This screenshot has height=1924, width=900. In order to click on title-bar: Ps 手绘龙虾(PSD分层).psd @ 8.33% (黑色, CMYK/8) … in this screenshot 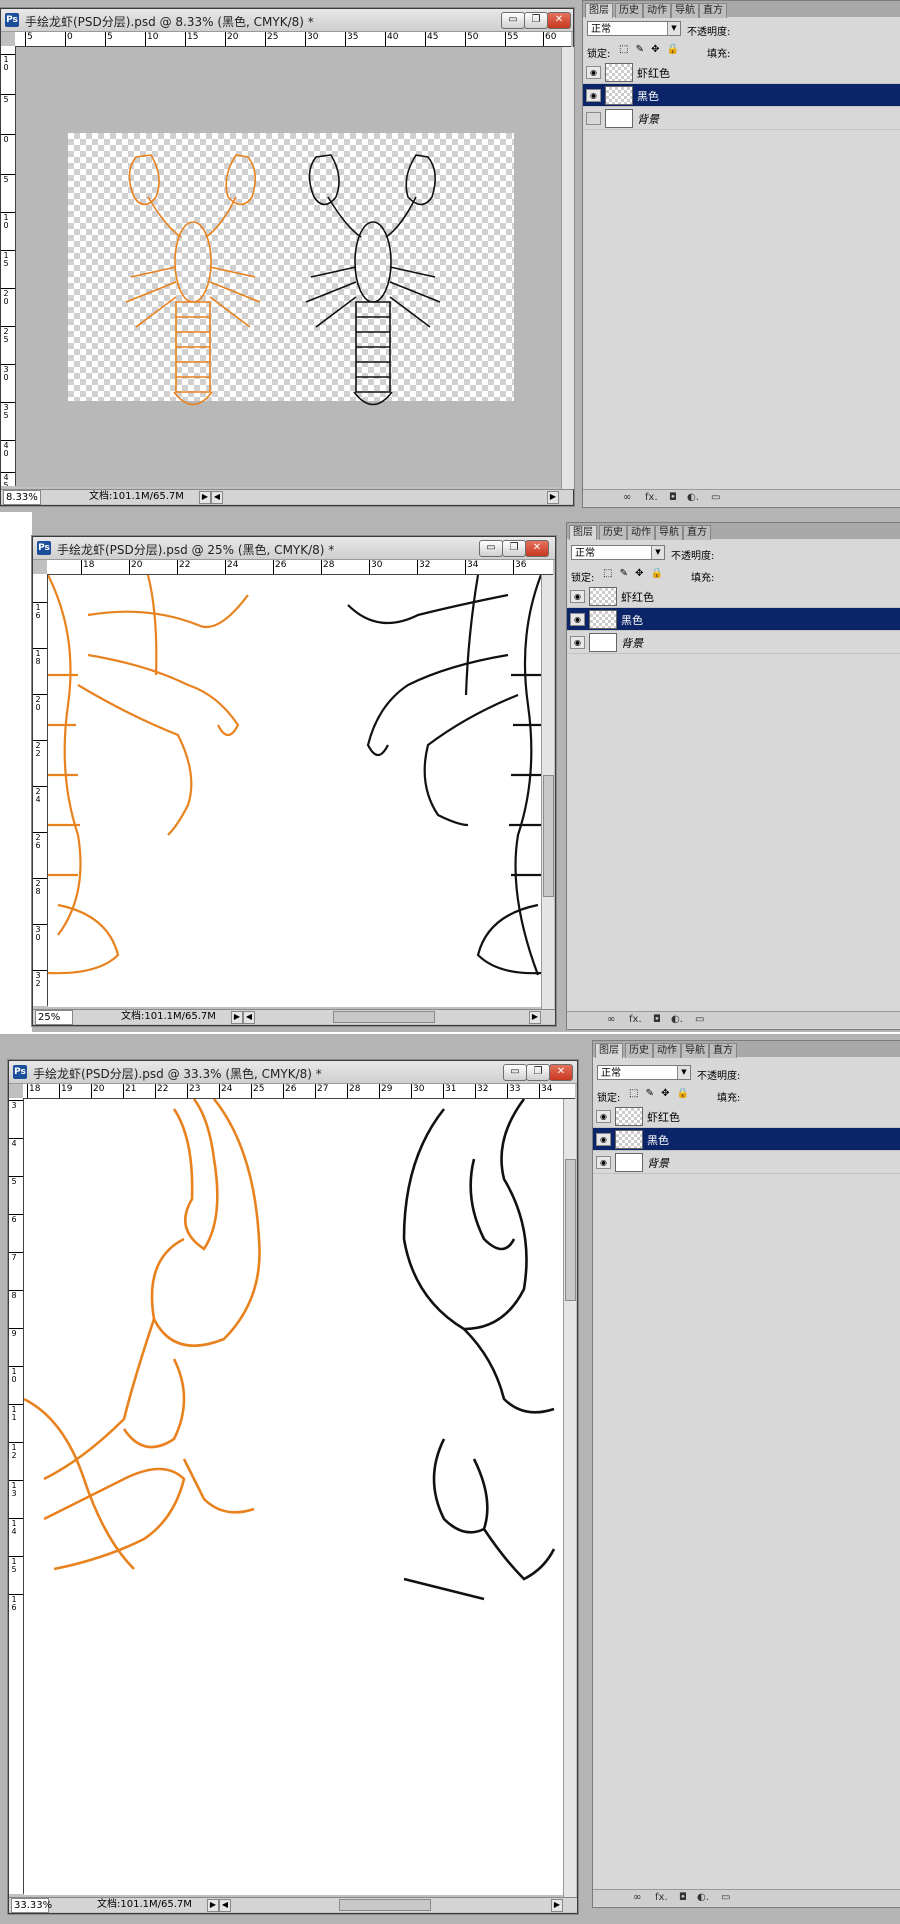, I will do `click(287, 20)`.